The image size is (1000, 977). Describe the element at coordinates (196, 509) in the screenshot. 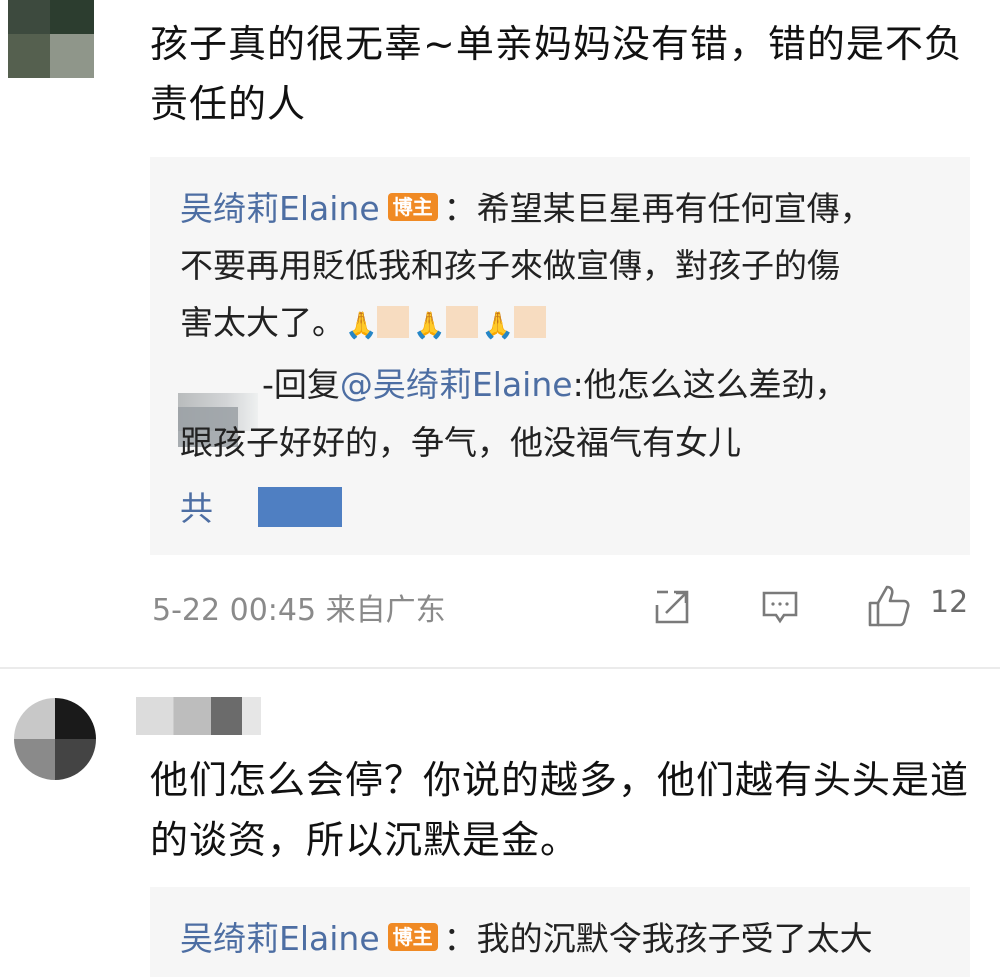

I see `total-replies-link: 共` at that location.